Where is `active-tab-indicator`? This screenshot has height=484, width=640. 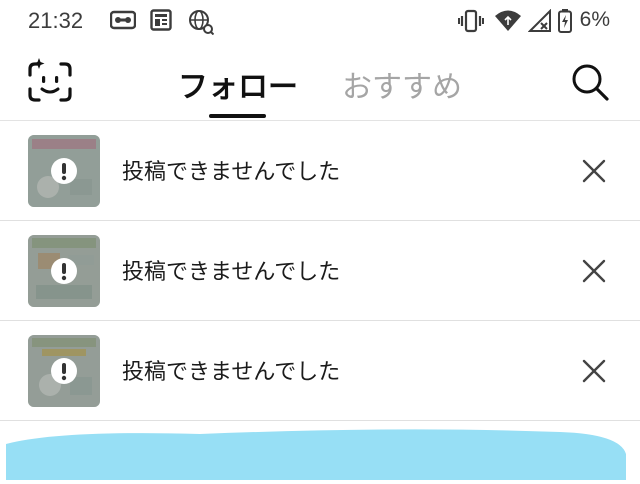 active-tab-indicator is located at coordinates (237, 116).